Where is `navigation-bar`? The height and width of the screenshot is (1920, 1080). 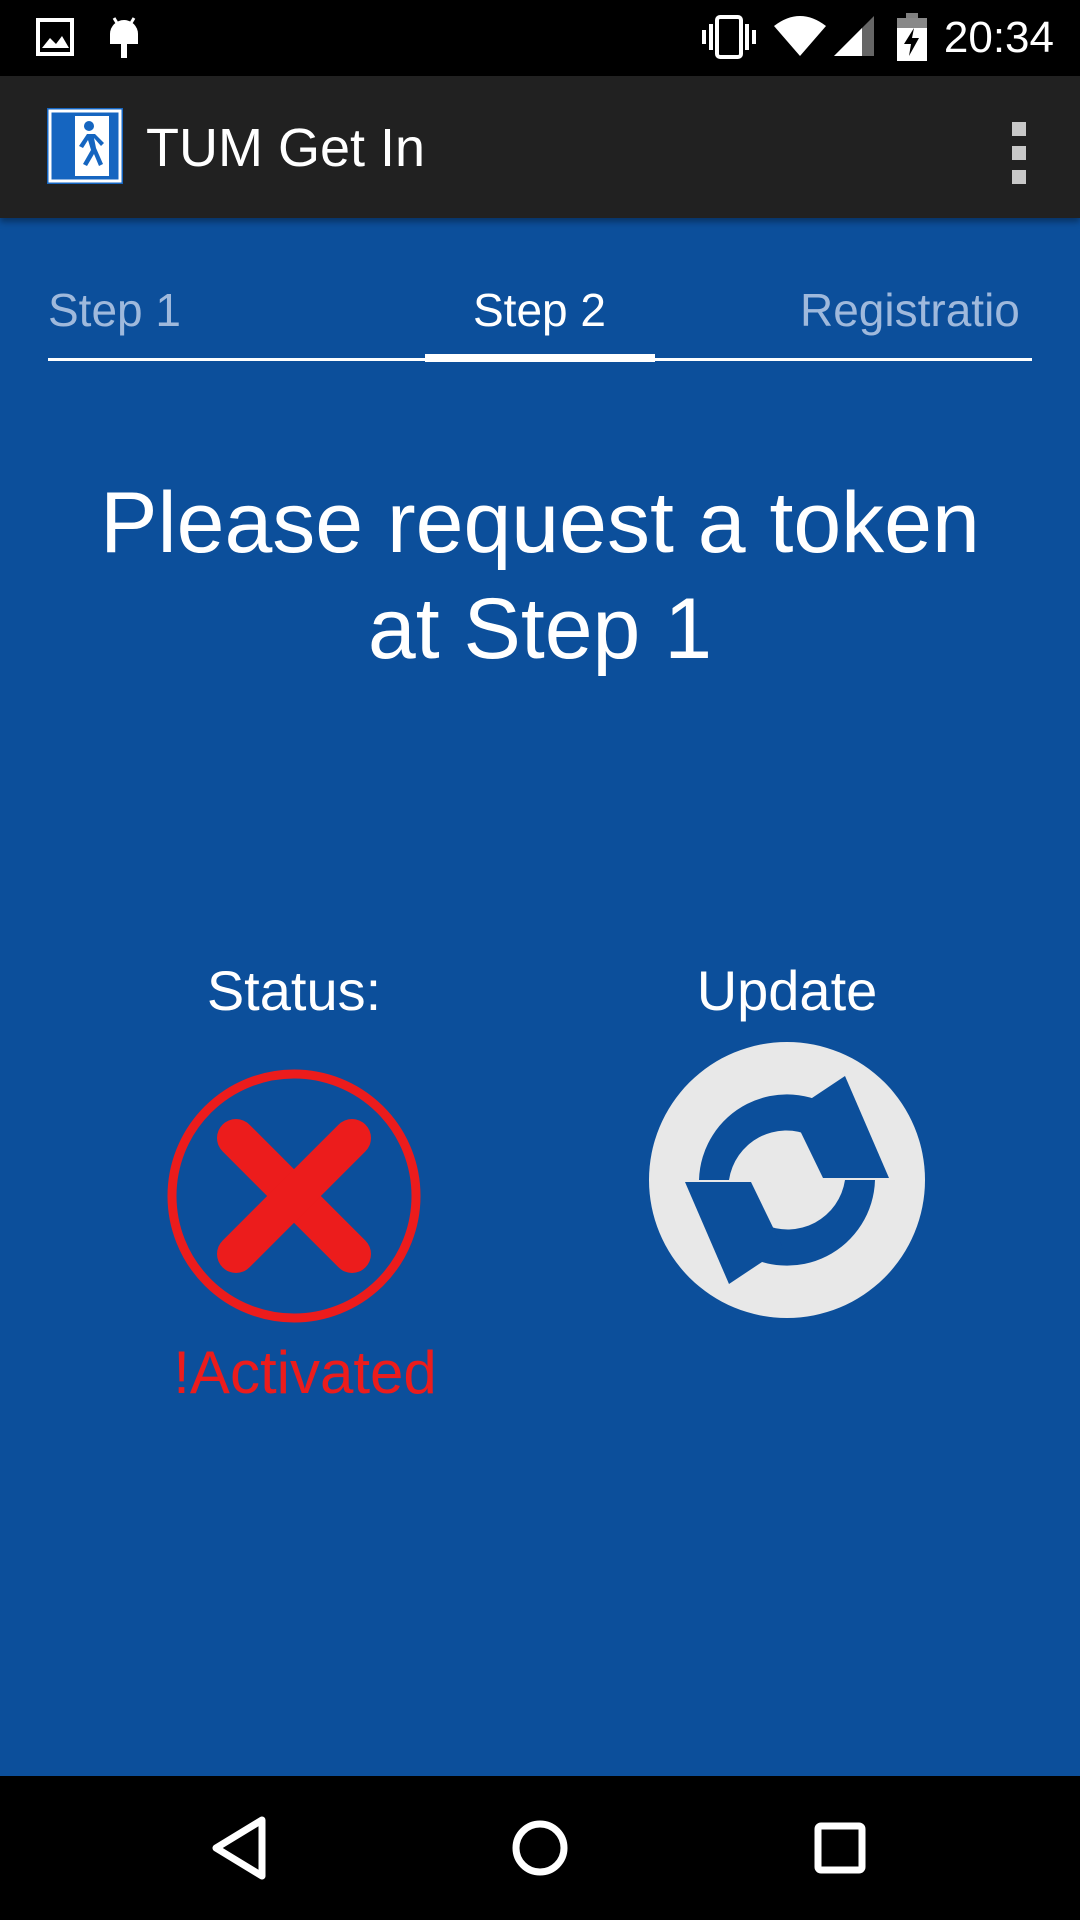
navigation-bar is located at coordinates (540, 1848).